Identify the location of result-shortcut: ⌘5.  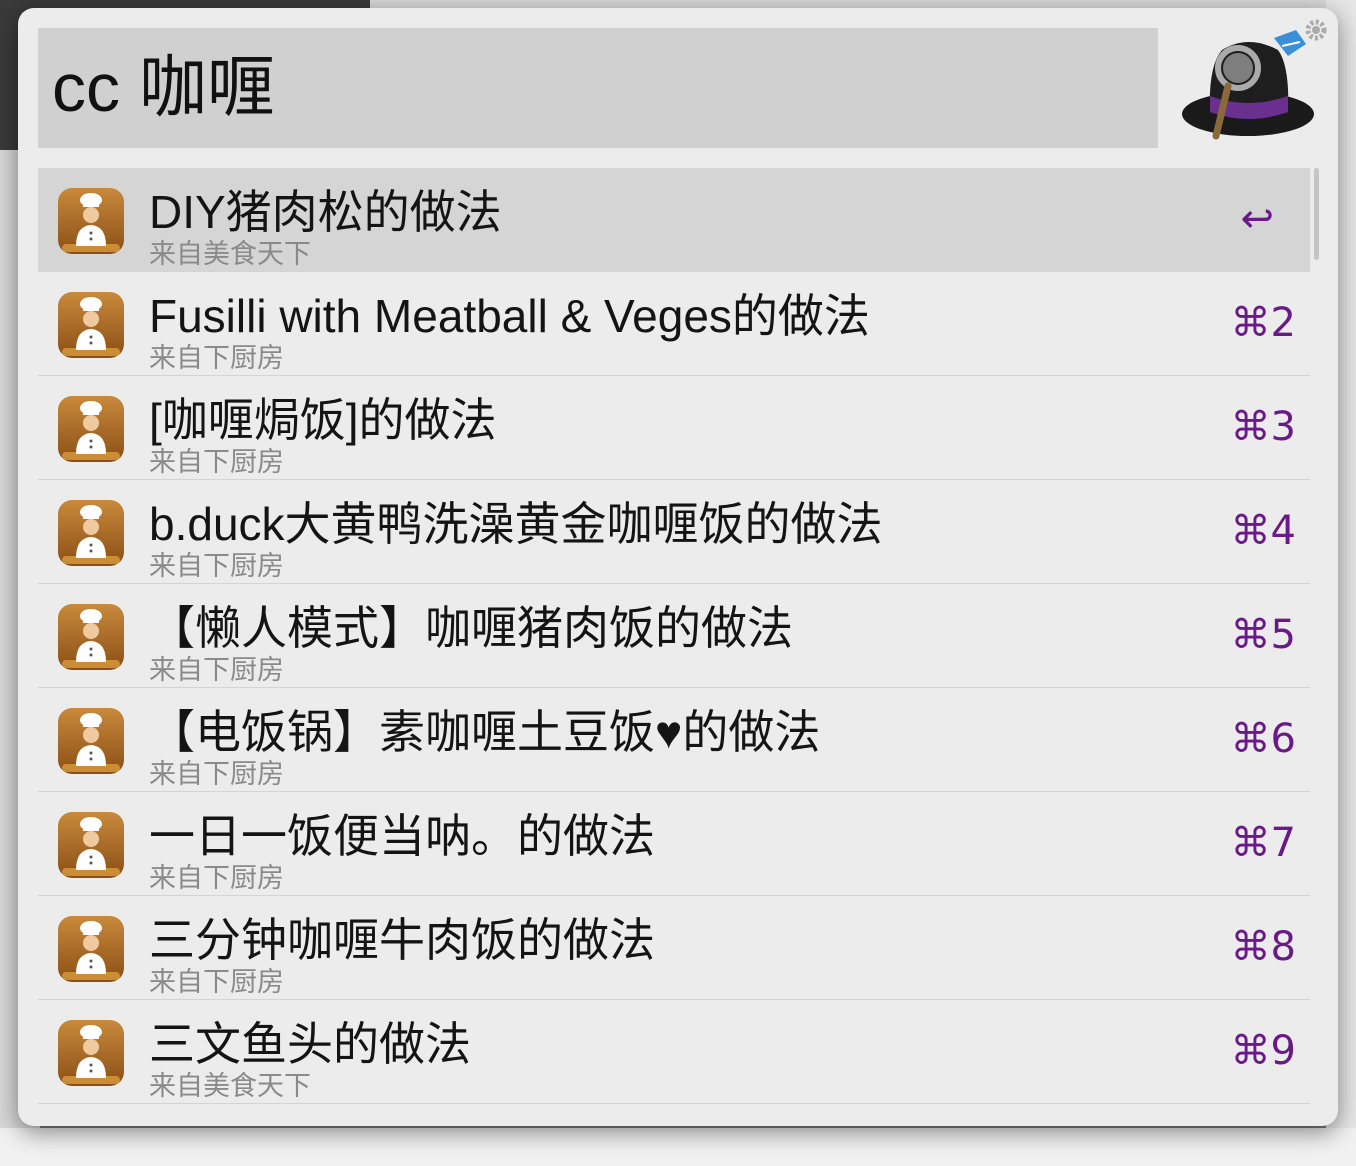
(1263, 635).